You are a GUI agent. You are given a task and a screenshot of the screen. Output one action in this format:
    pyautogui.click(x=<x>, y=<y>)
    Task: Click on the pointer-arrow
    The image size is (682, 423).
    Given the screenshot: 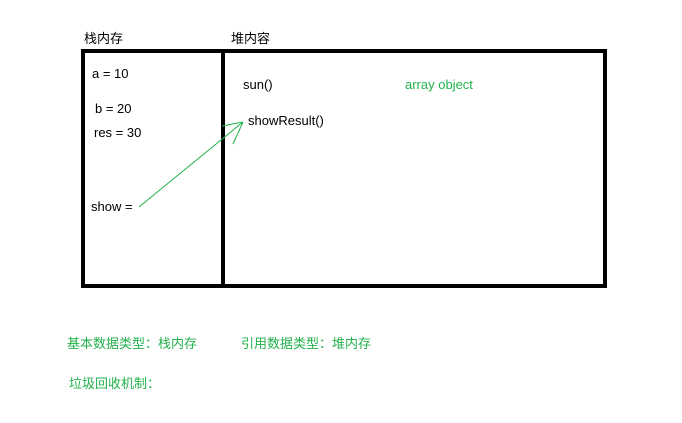 What is the action you would take?
    pyautogui.click(x=191, y=164)
    